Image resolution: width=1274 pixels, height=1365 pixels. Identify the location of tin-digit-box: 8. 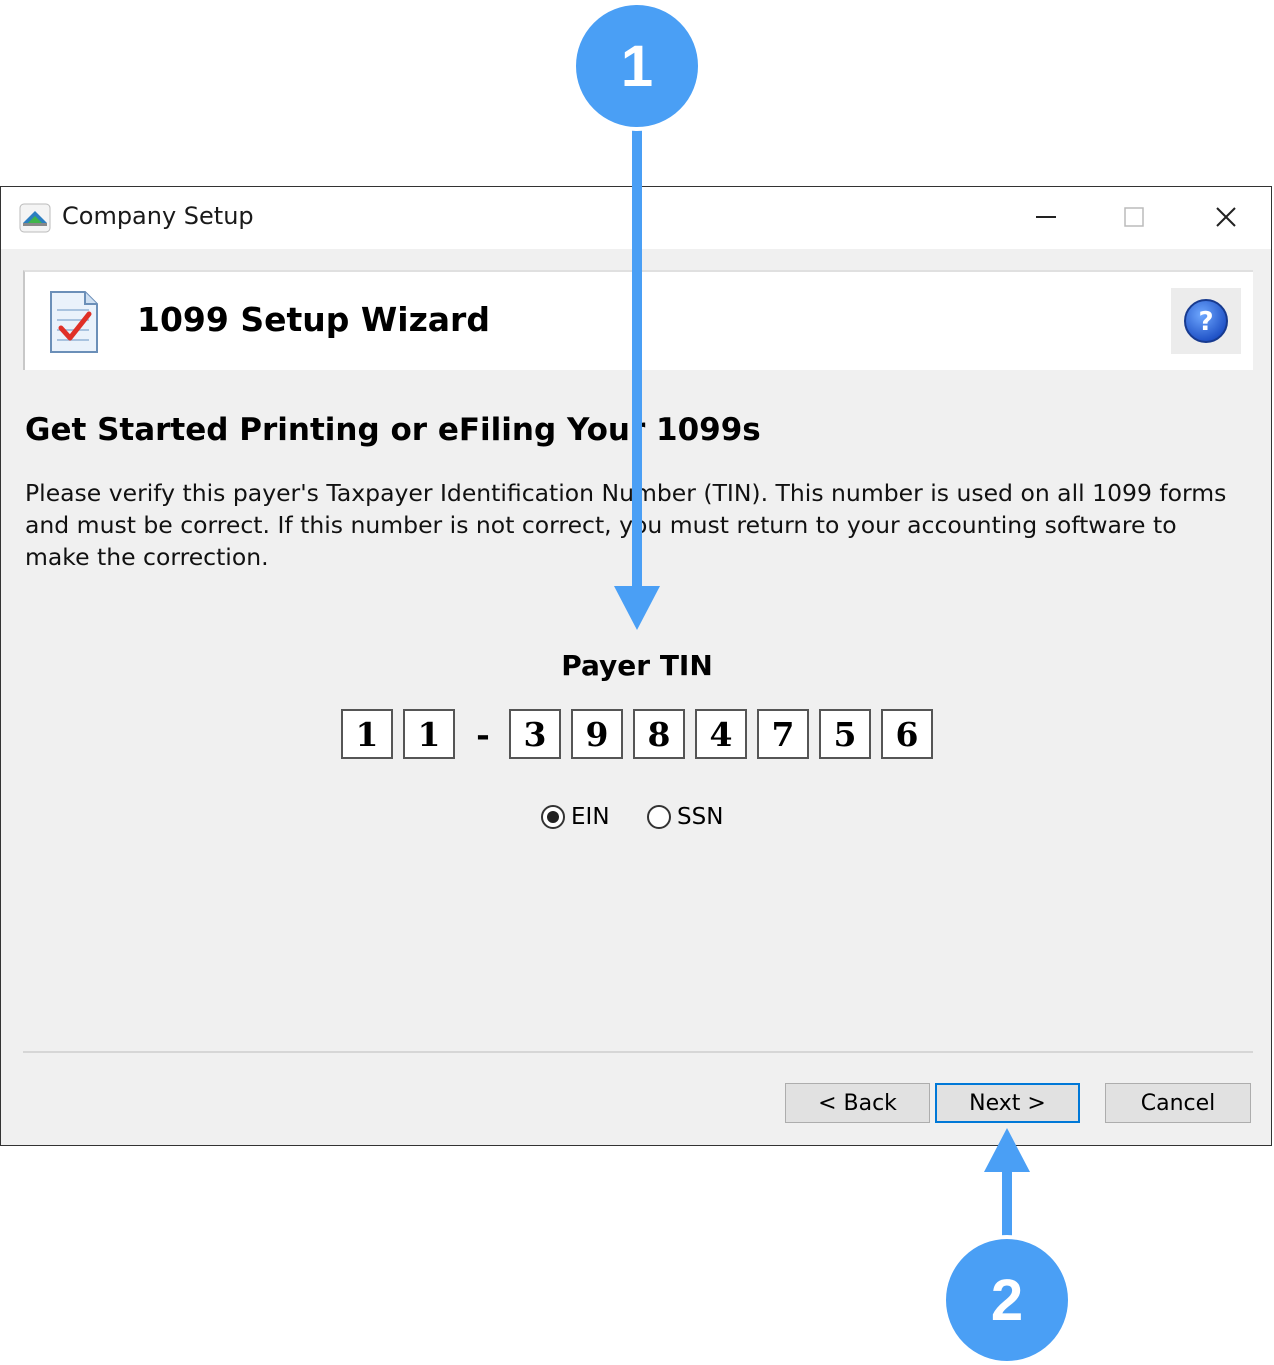
(659, 734).